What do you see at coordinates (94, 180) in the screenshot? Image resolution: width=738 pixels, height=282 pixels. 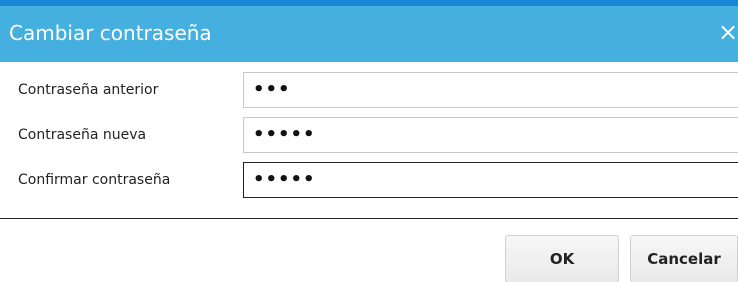 I see `confirm-password-label: Confirmar contraseña` at bounding box center [94, 180].